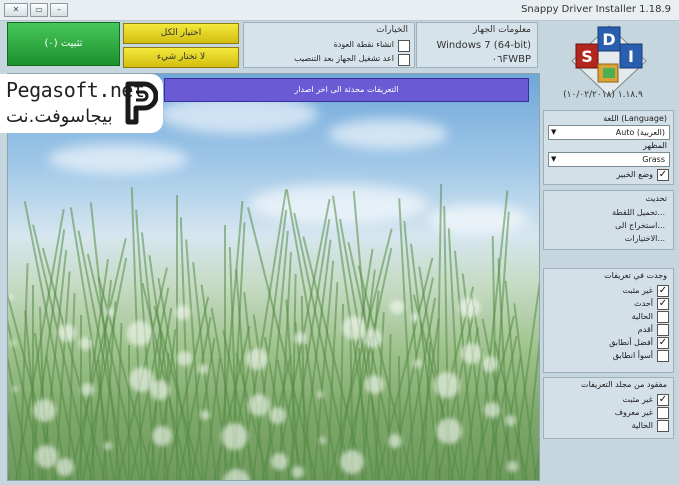 This screenshot has height=485, width=679. Describe the element at coordinates (656, 198) in the screenshot. I see `update-title: تحديث` at that location.